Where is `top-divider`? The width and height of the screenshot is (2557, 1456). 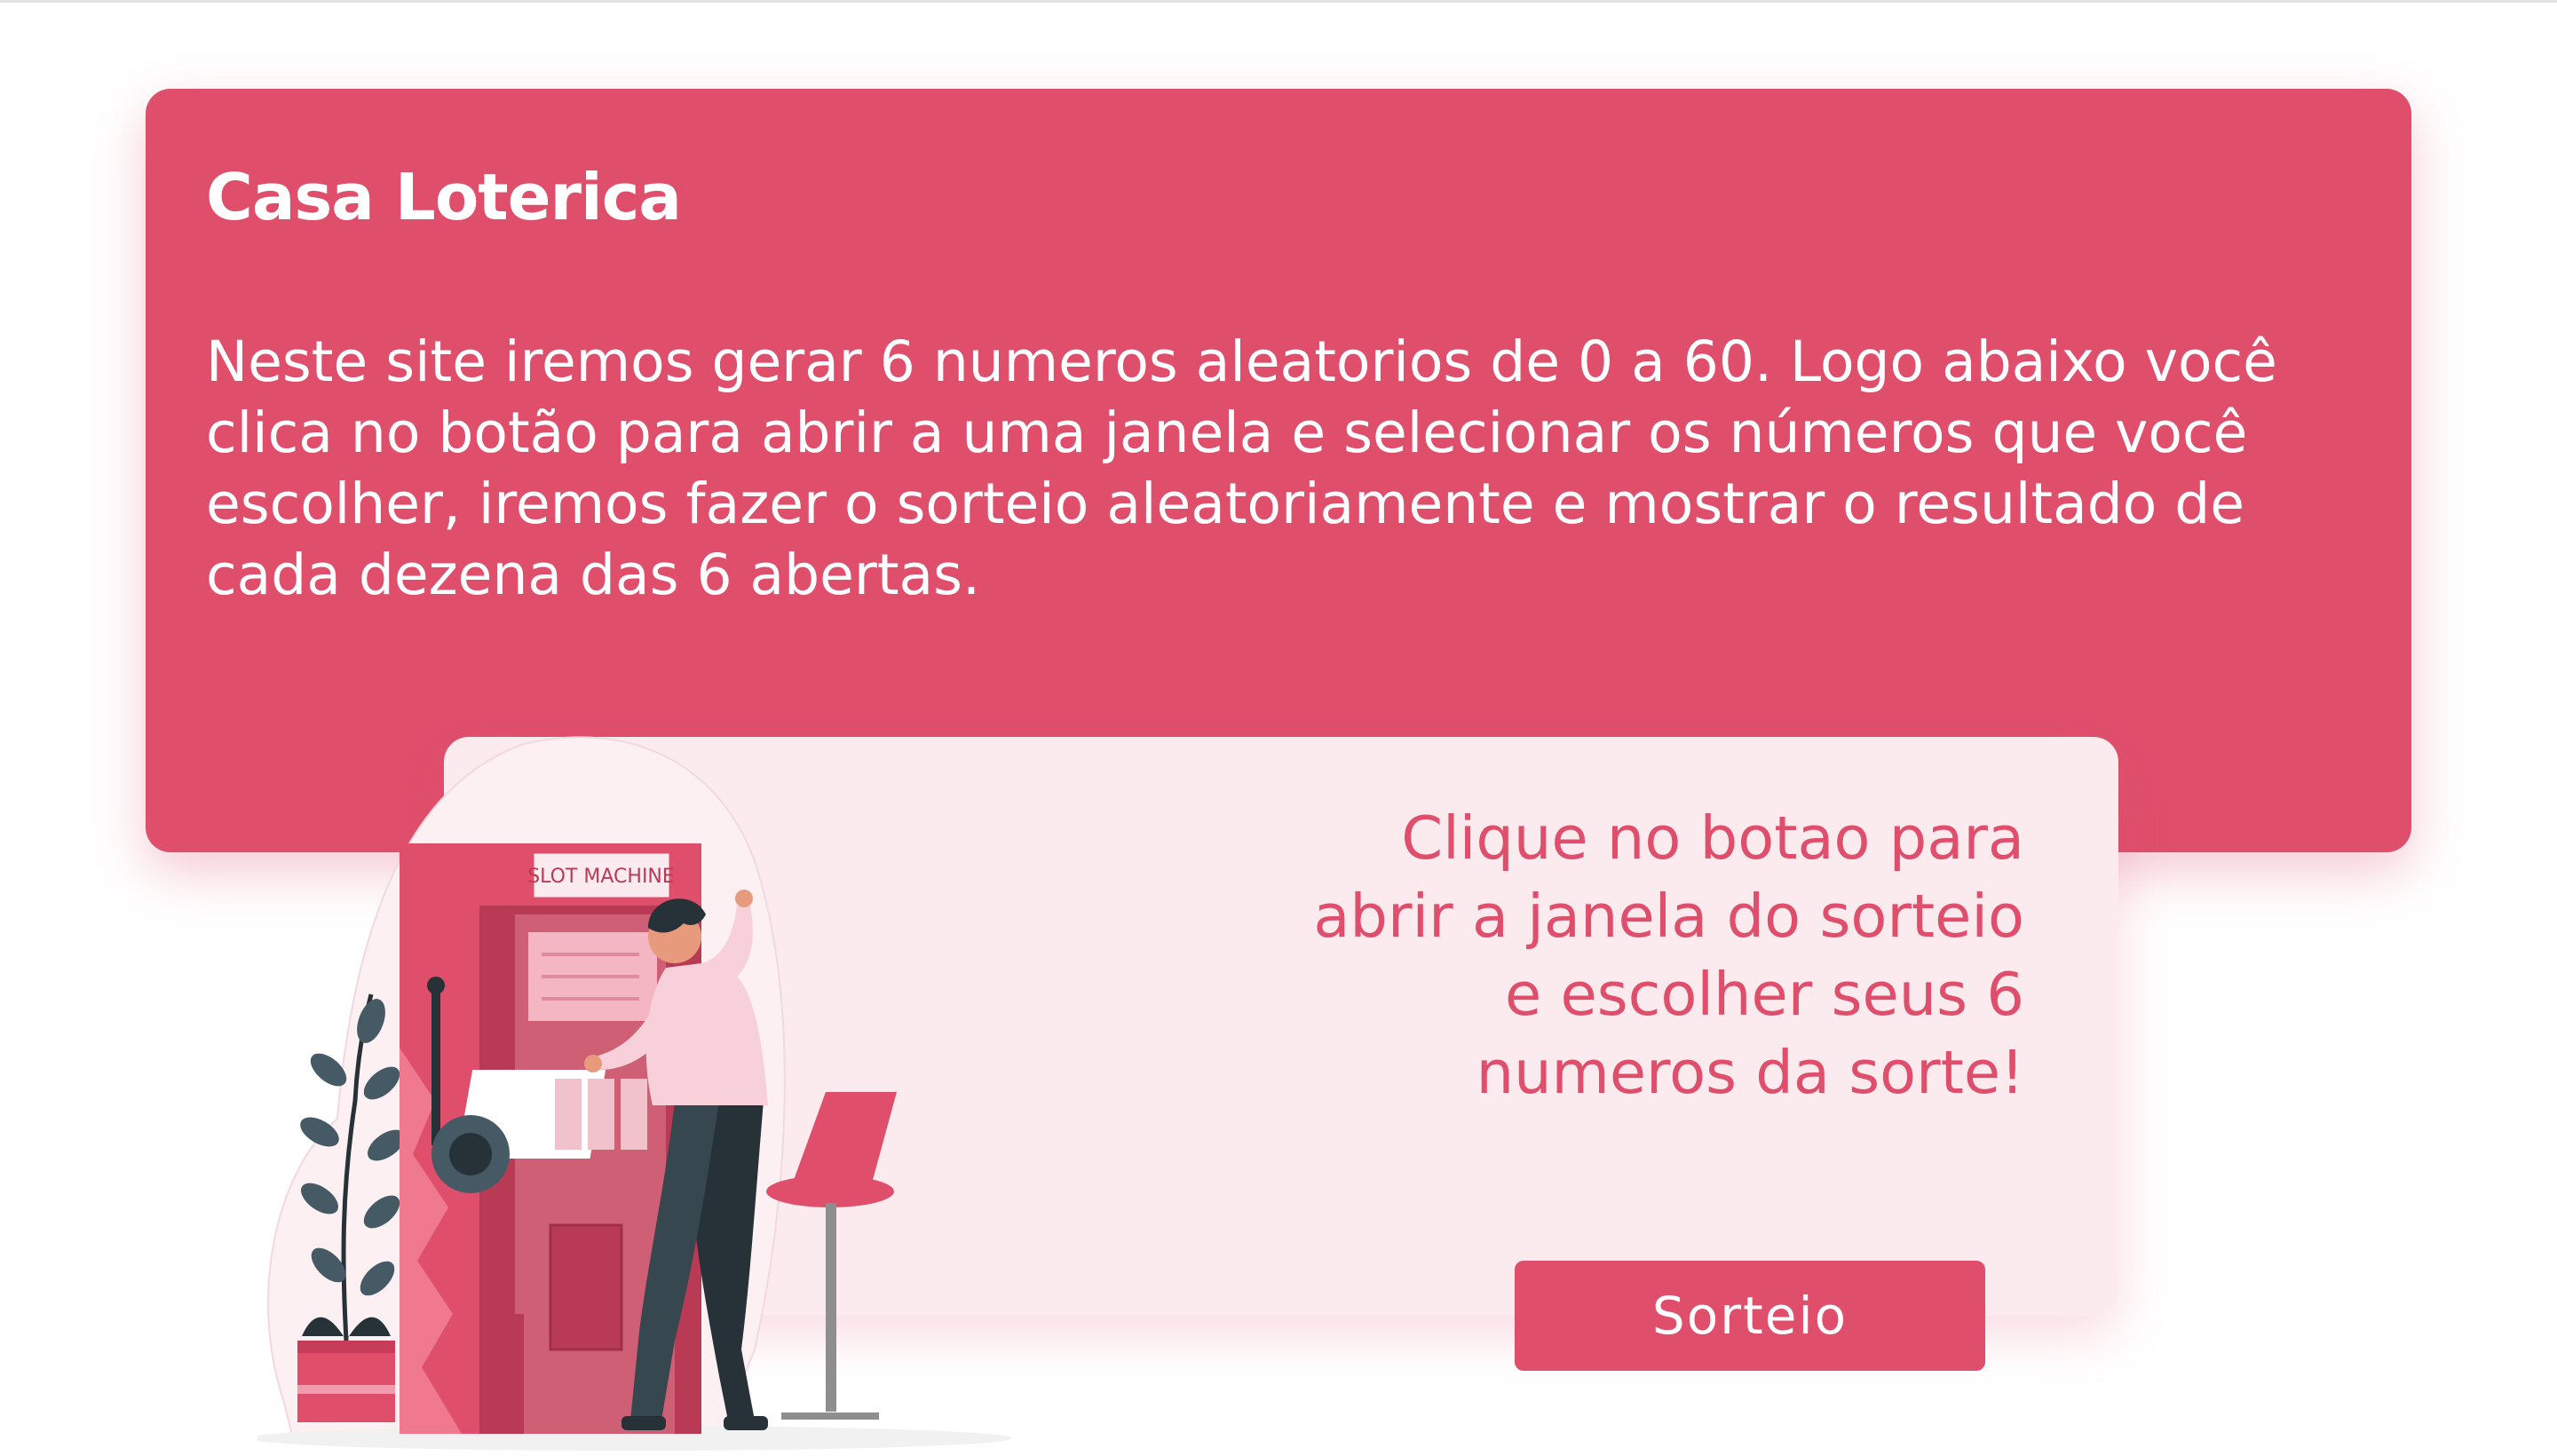
top-divider is located at coordinates (1278, 1).